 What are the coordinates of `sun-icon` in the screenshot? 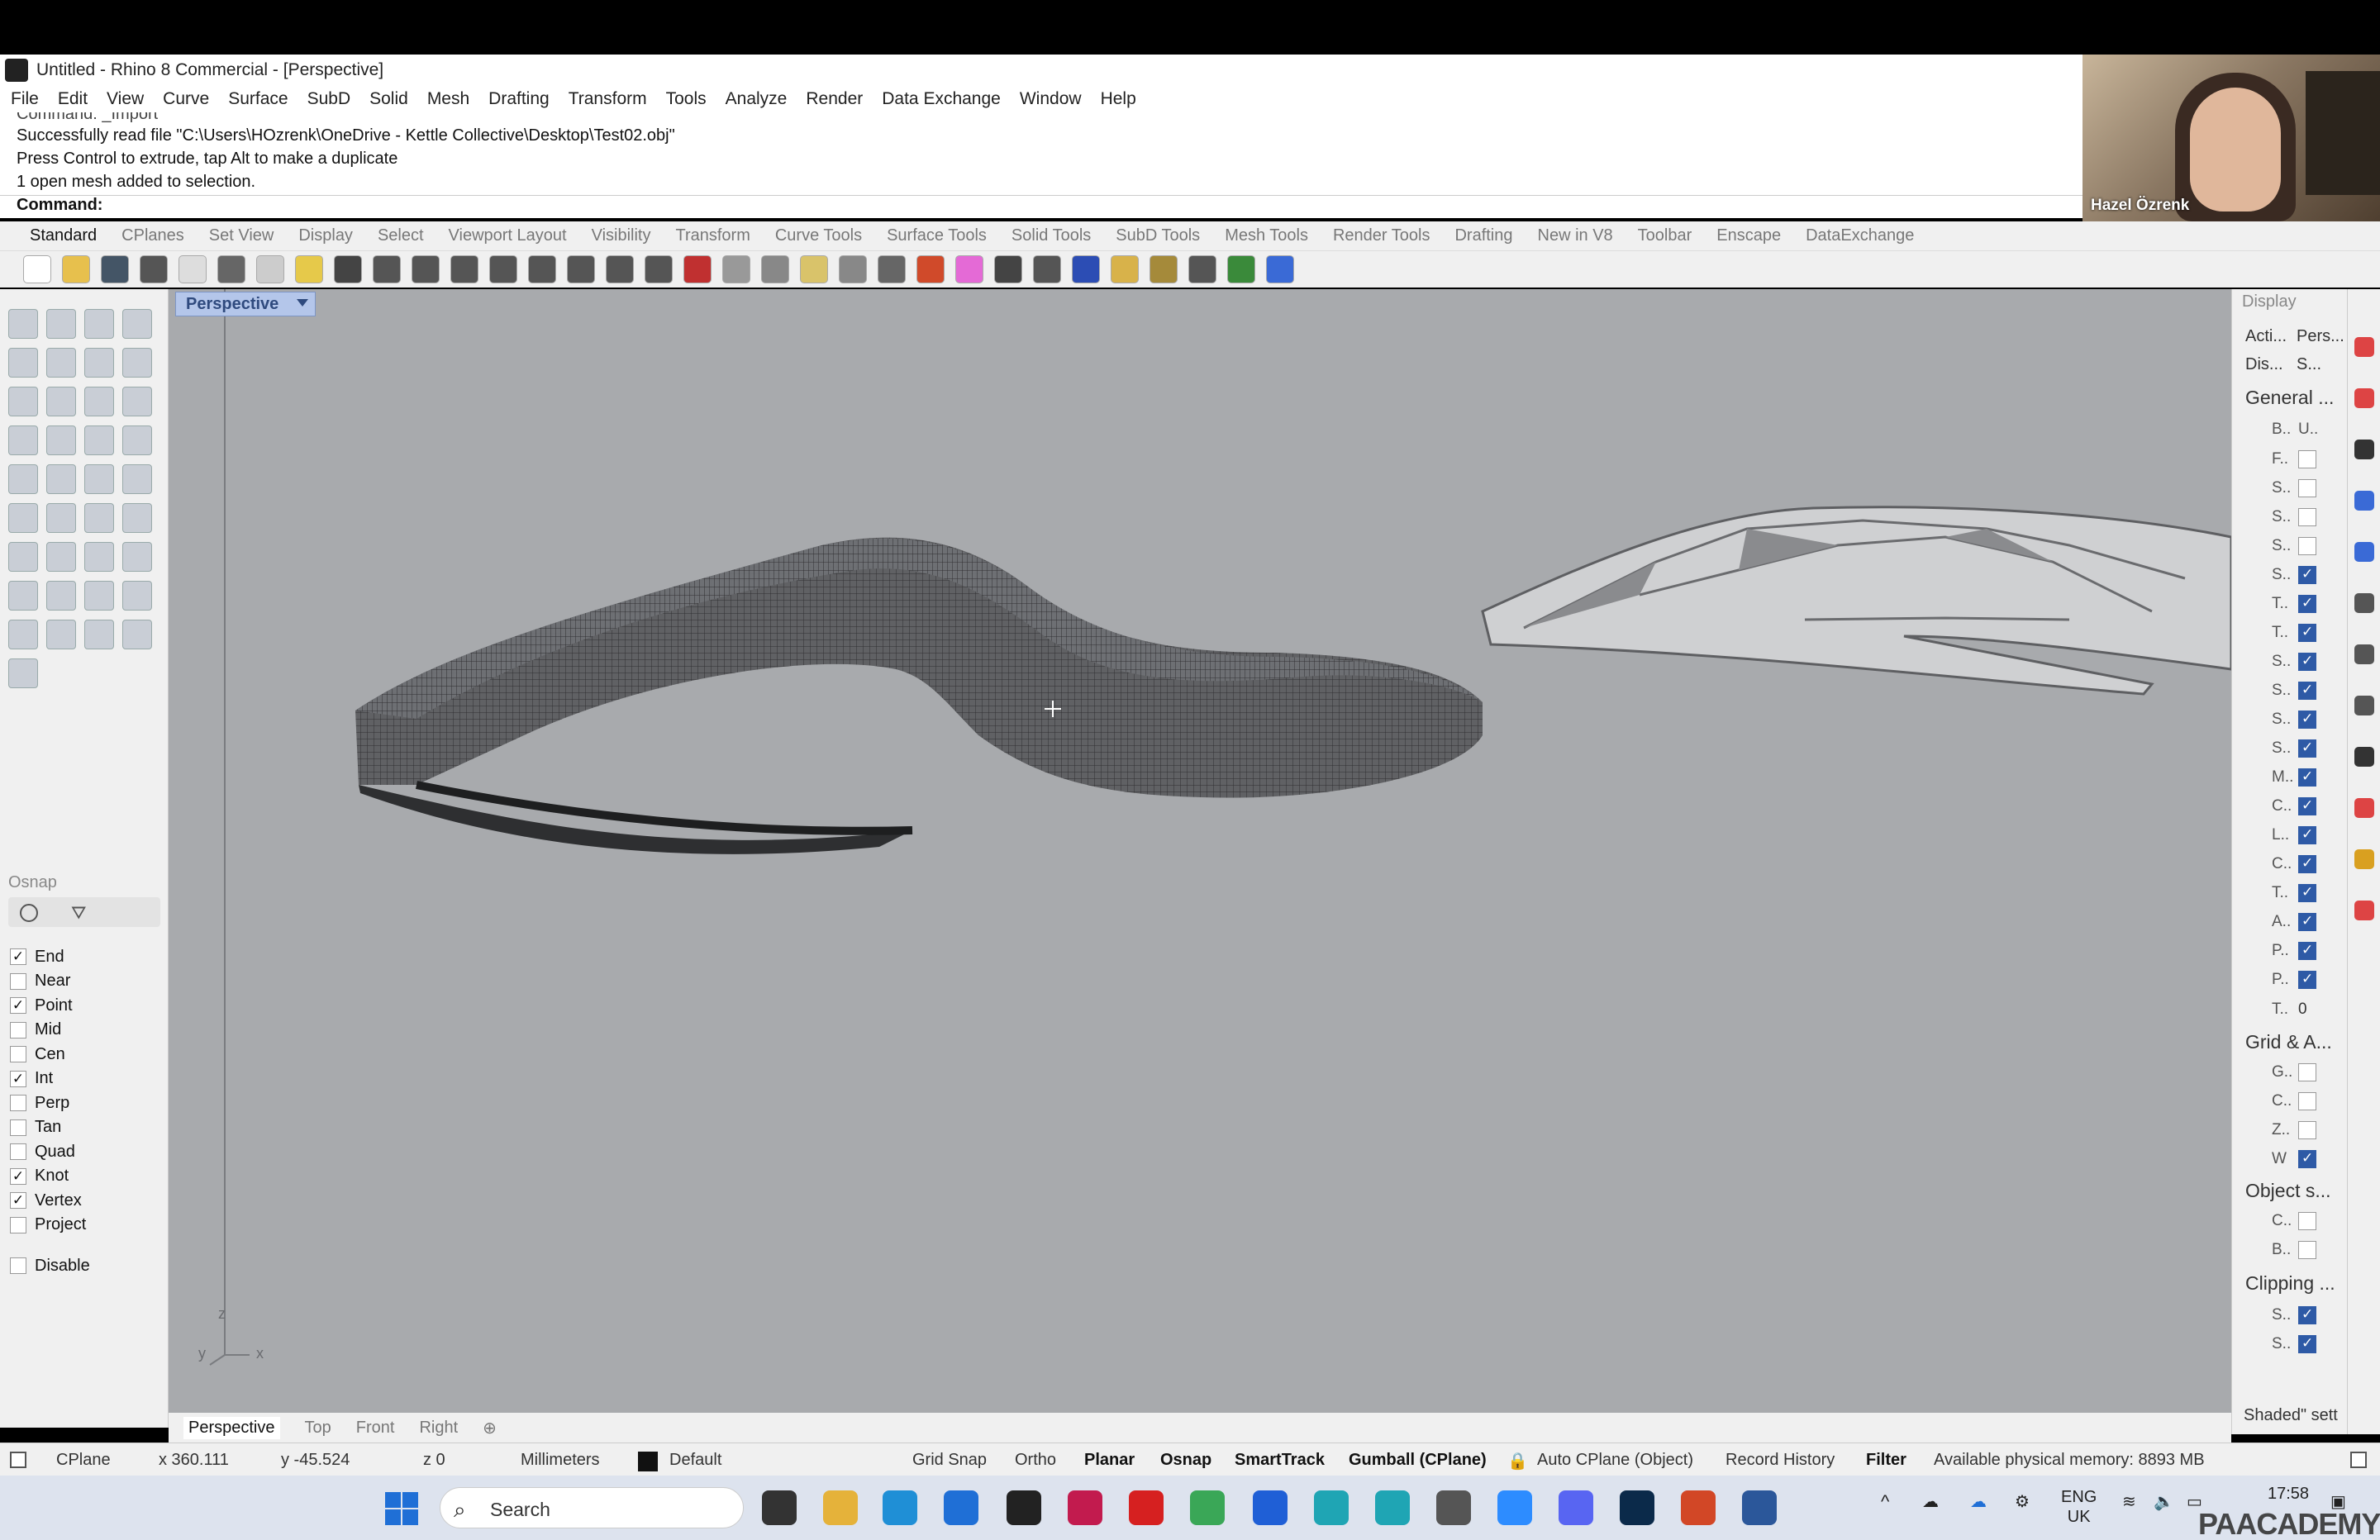 It's located at (2364, 808).